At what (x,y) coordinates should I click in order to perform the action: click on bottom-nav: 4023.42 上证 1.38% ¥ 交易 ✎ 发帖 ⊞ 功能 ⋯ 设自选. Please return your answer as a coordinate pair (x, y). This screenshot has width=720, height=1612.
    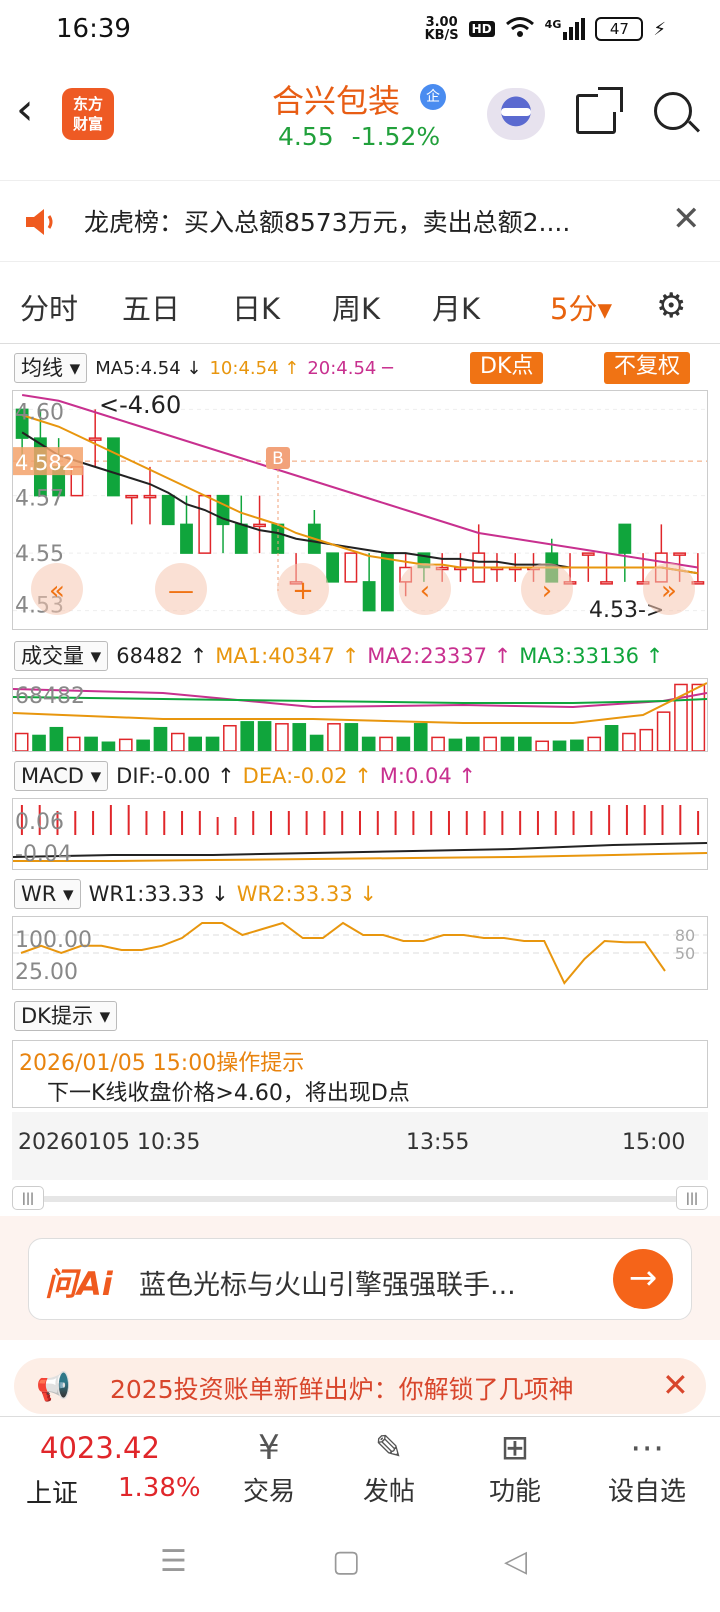
    Looking at the image, I should click on (360, 1465).